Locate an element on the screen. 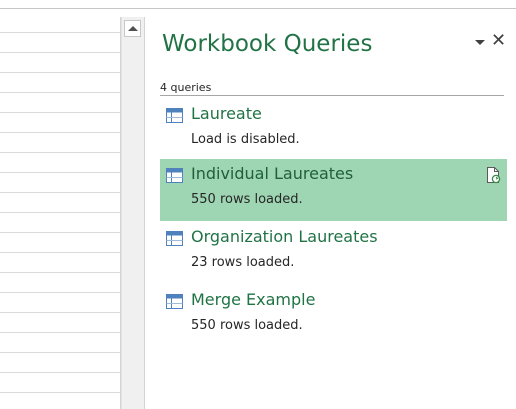 The height and width of the screenshot is (409, 516). close-icon: ✕ is located at coordinates (498, 41).